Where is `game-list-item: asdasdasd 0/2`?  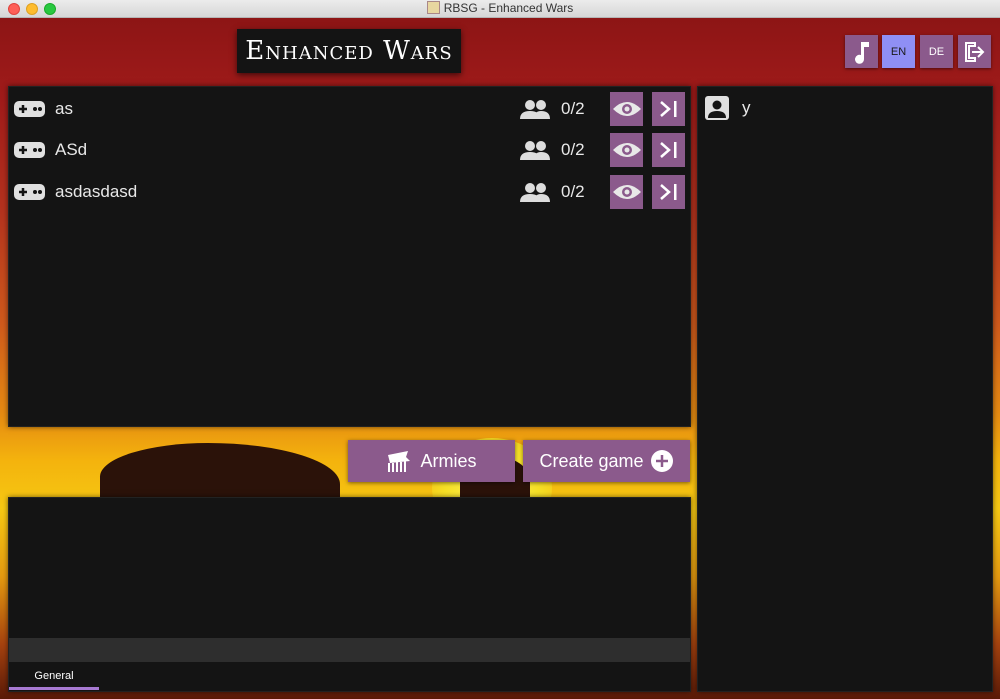
game-list-item: asdasdasd 0/2 is located at coordinates (349, 192).